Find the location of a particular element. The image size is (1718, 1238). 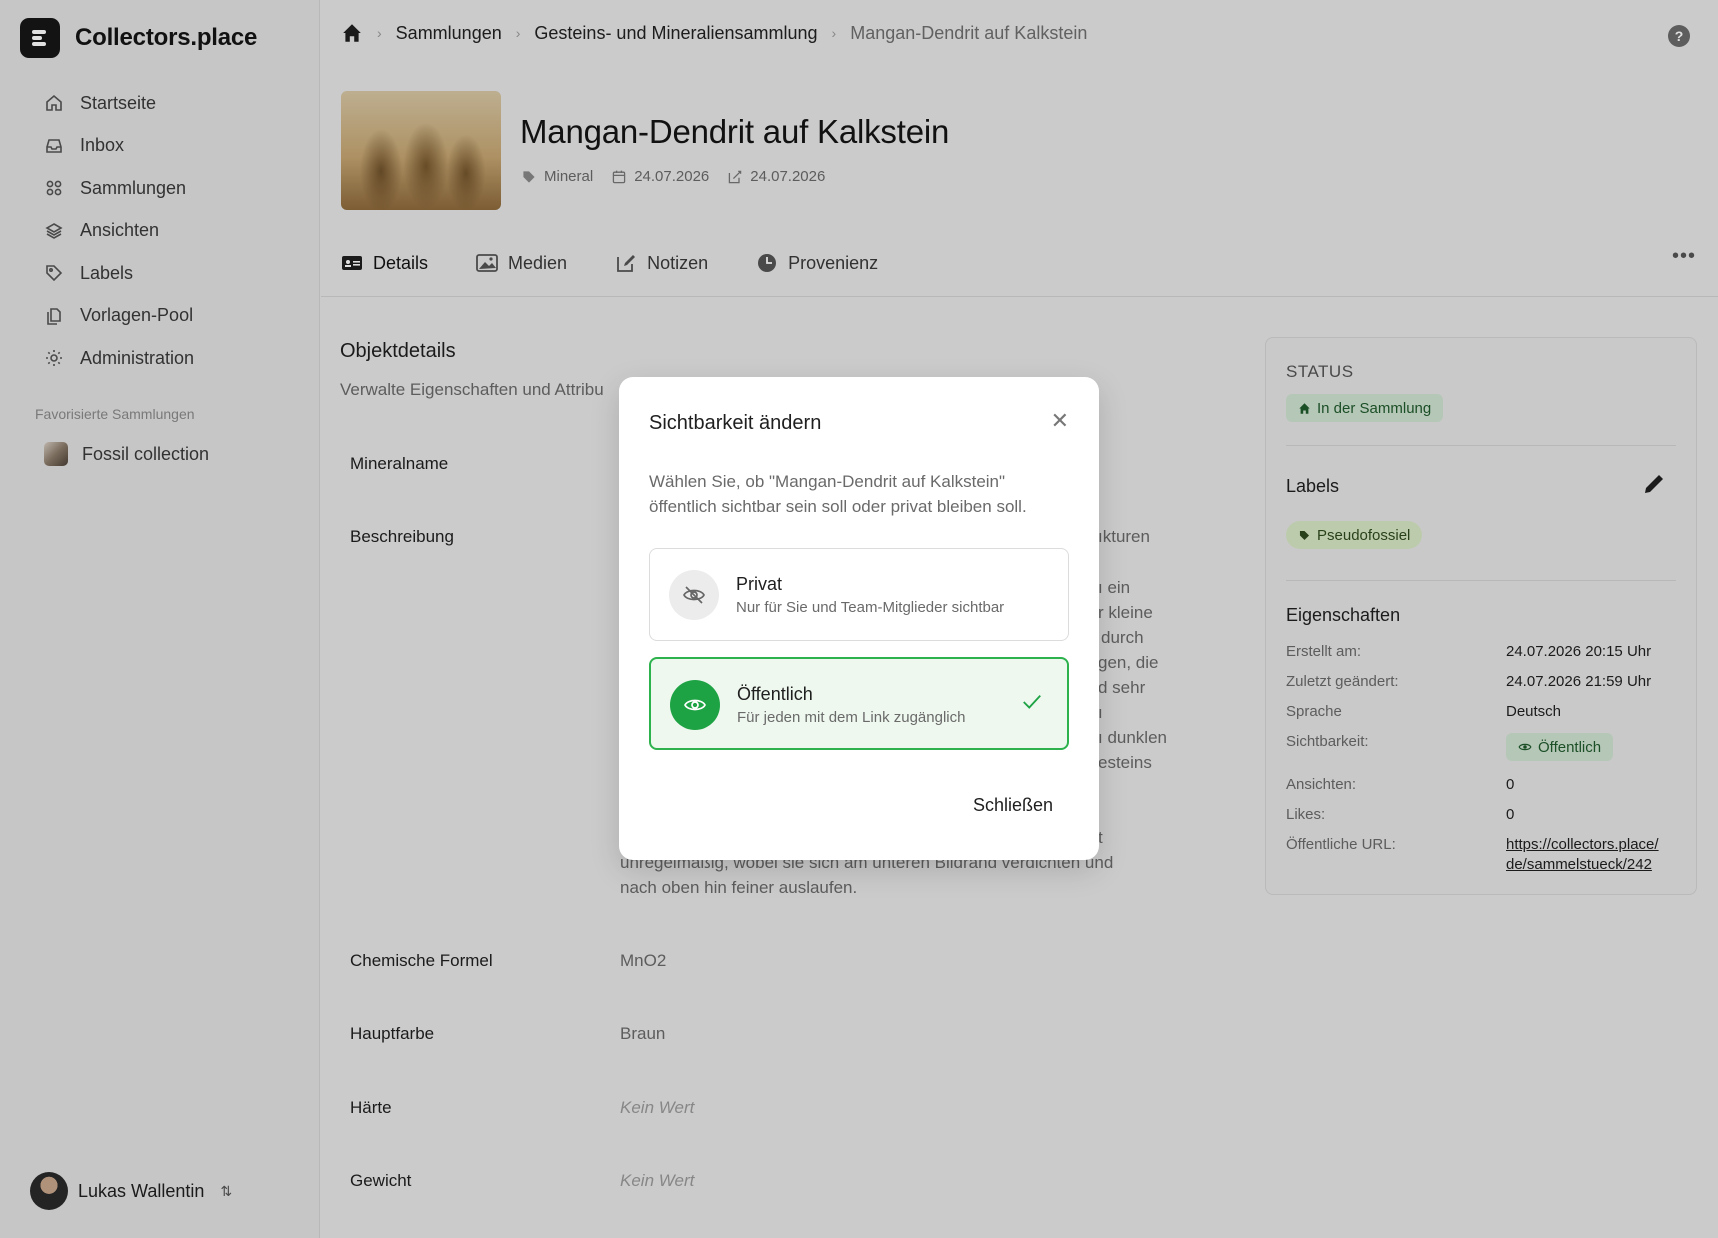

option-title: Öffentlich is located at coordinates (775, 694).